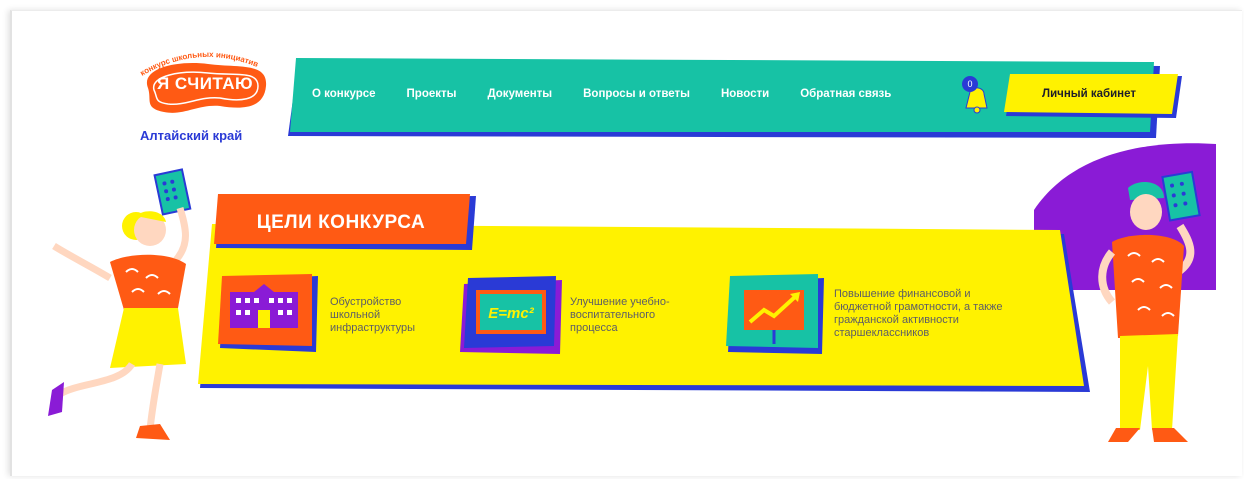  What do you see at coordinates (1089, 94) in the screenshot?
I see `cabinet-button-label: Личный кабинет` at bounding box center [1089, 94].